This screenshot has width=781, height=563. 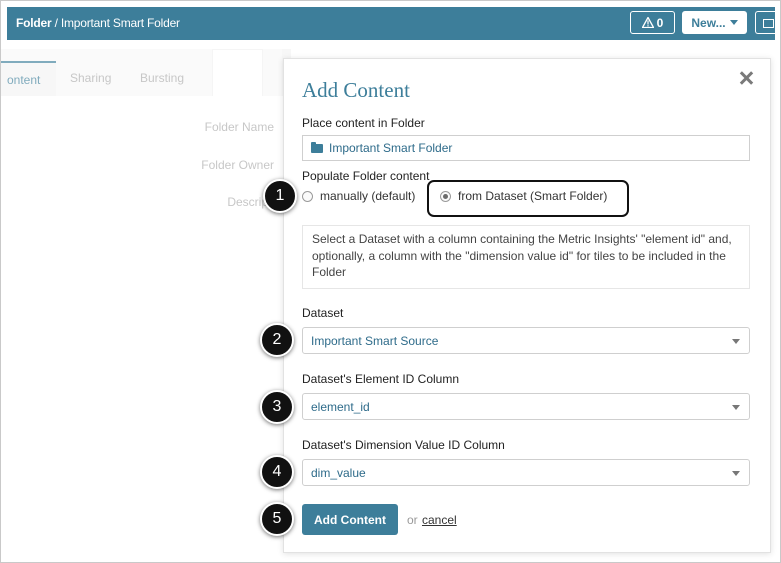 I want to click on caret-down-icon, so click(x=733, y=22).